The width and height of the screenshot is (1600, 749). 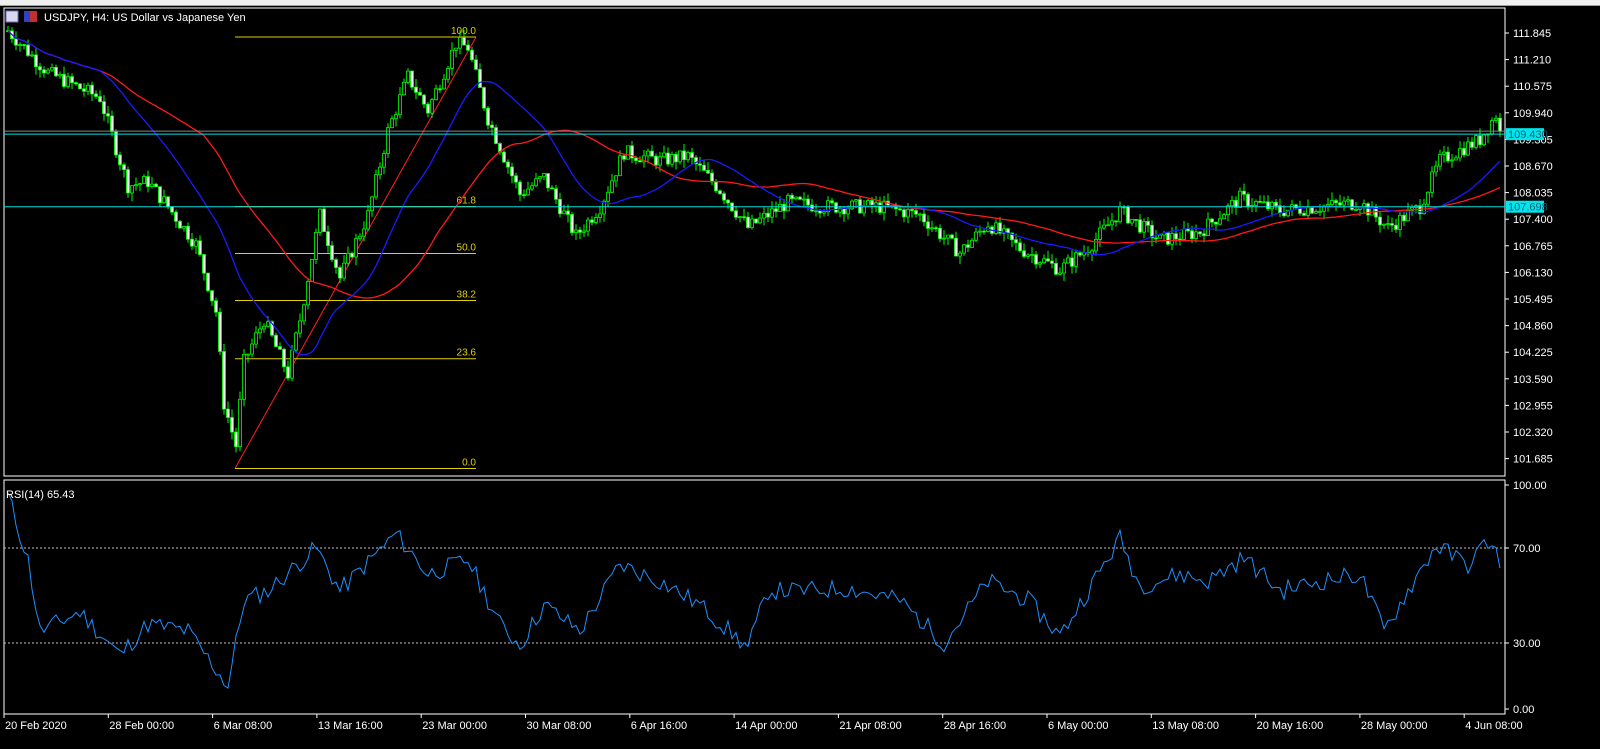 What do you see at coordinates (1523, 710) in the screenshot?
I see `rsi-tick-label: 0.00` at bounding box center [1523, 710].